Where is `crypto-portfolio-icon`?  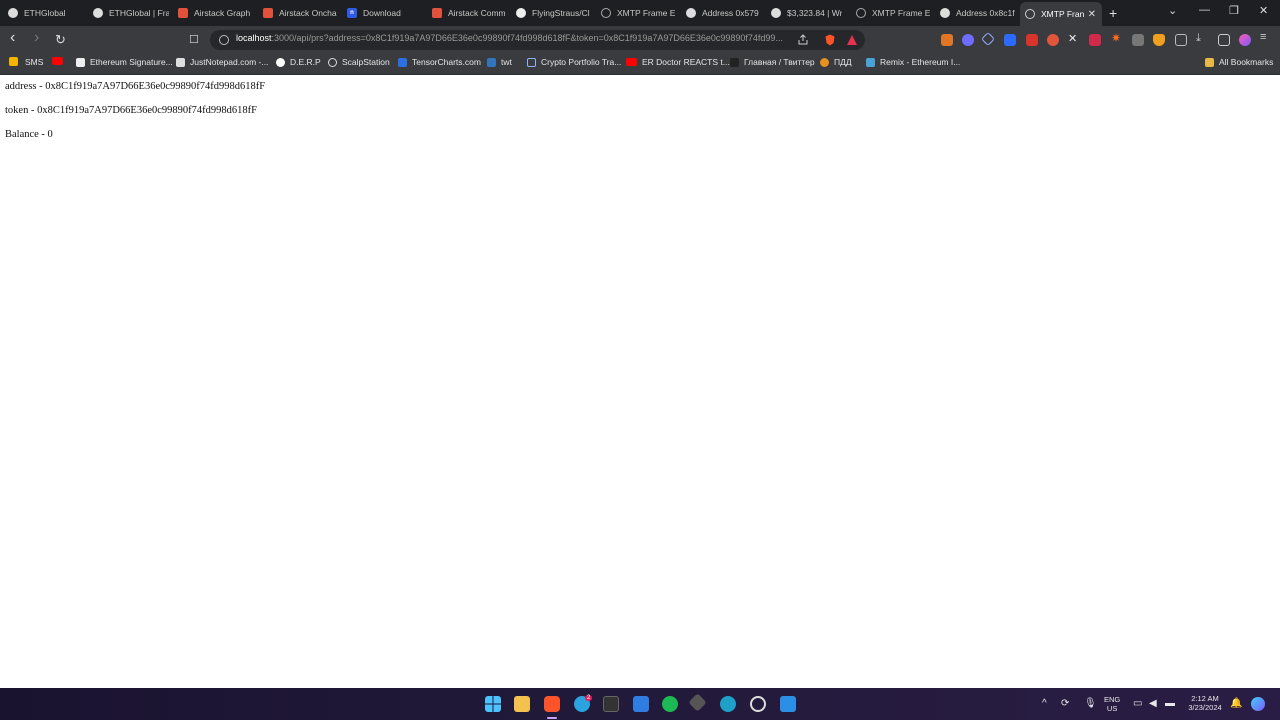 crypto-portfolio-icon is located at coordinates (531, 62).